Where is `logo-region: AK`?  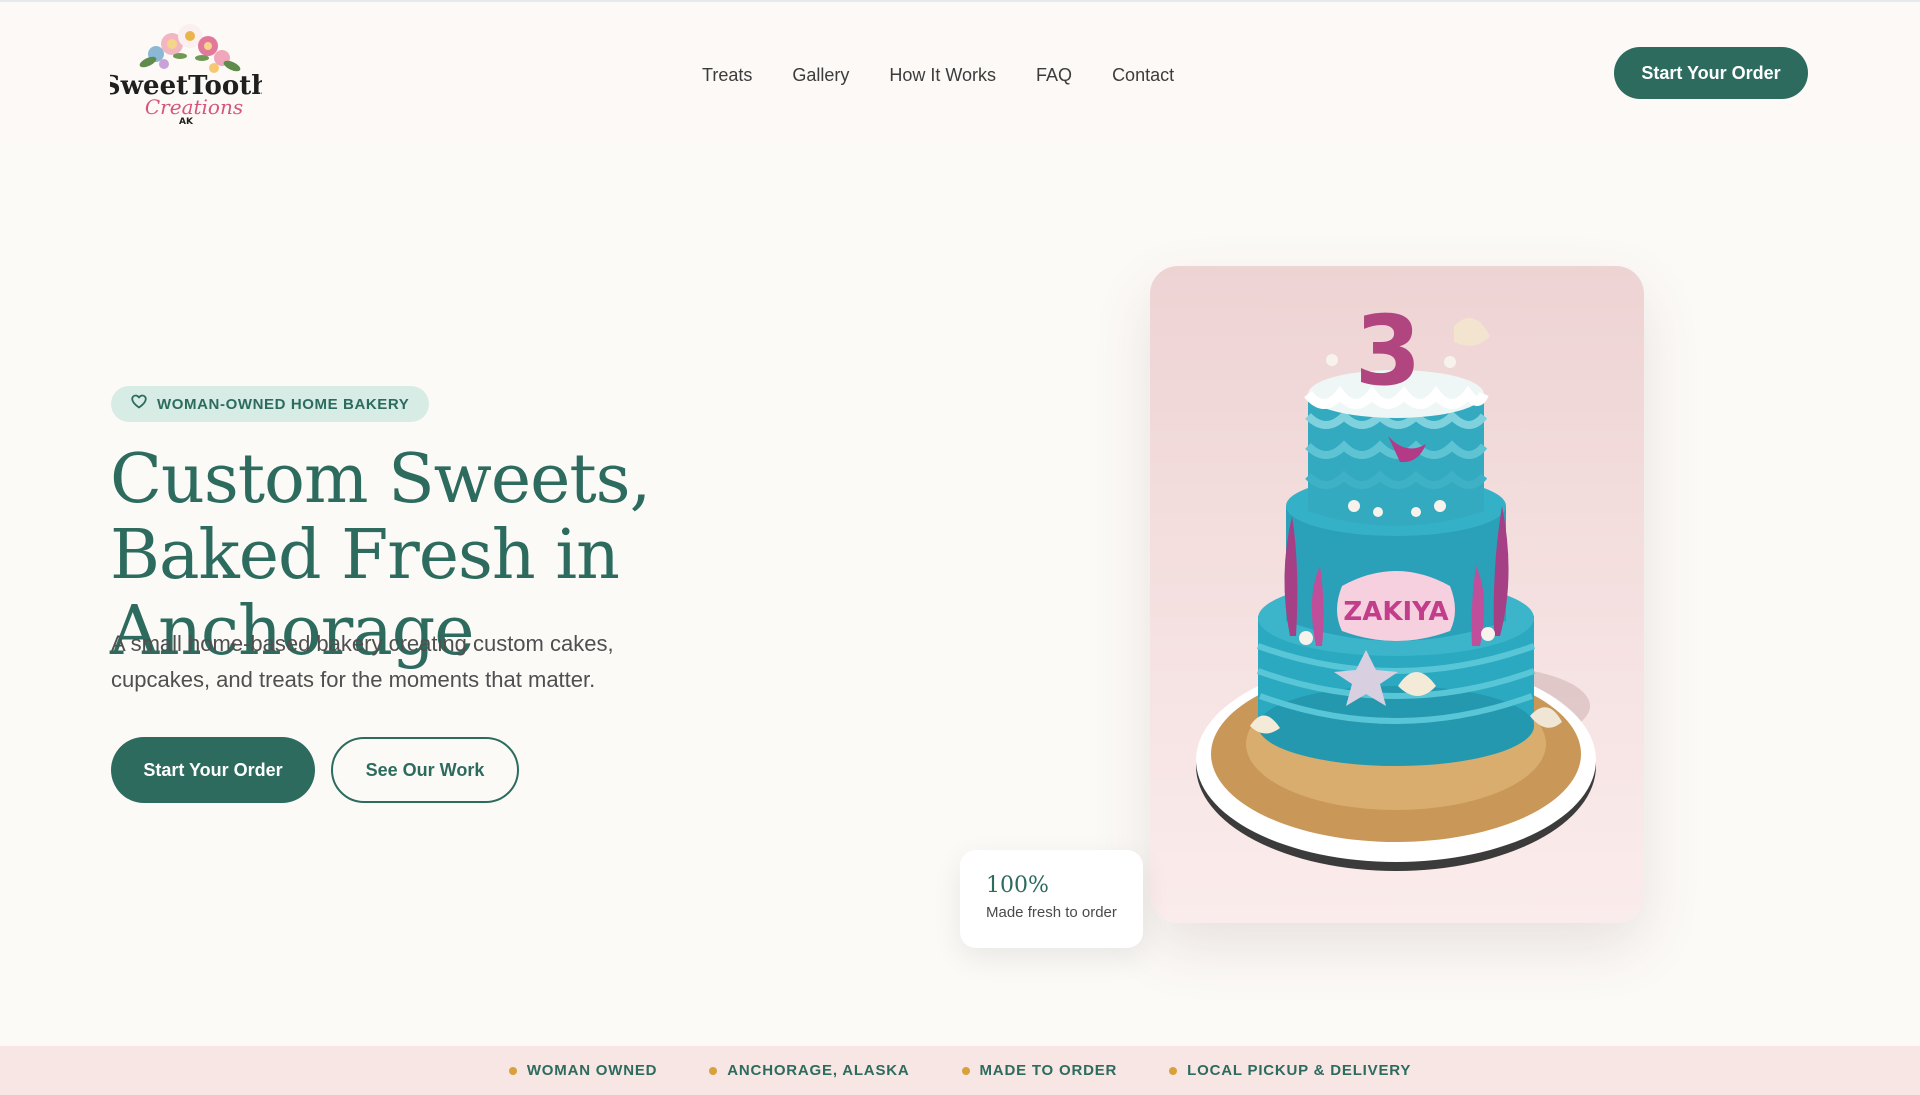 logo-region: AK is located at coordinates (186, 121).